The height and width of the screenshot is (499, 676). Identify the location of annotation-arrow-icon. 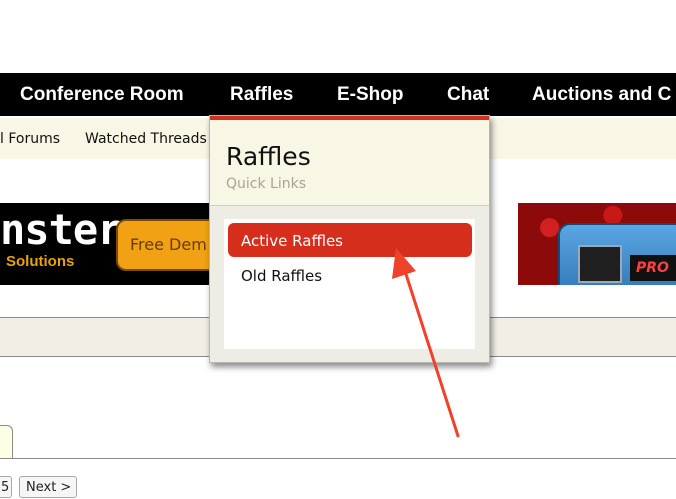
(426, 343).